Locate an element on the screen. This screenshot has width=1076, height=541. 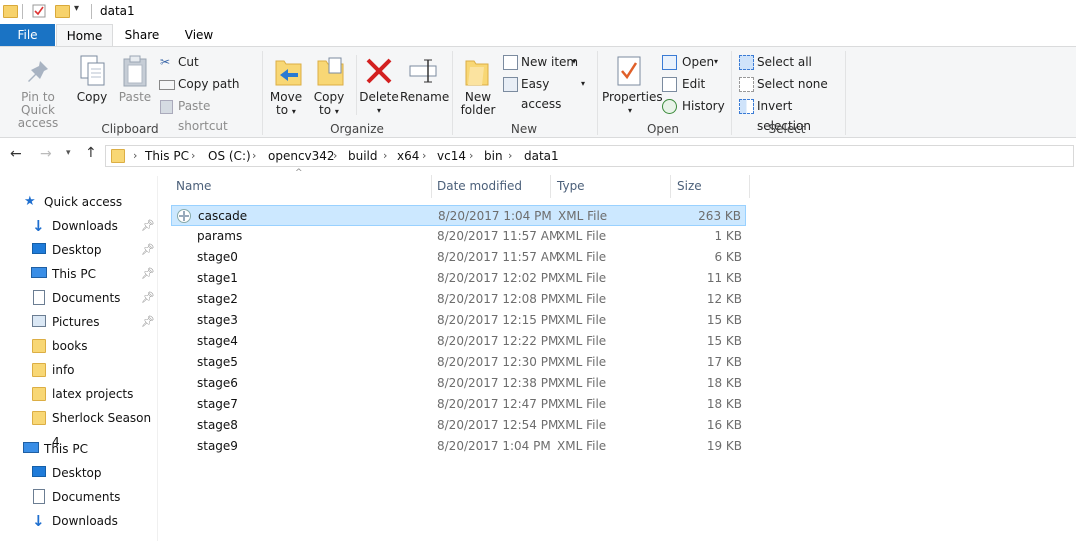
nav-item-info: info is located at coordinates (79, 370).